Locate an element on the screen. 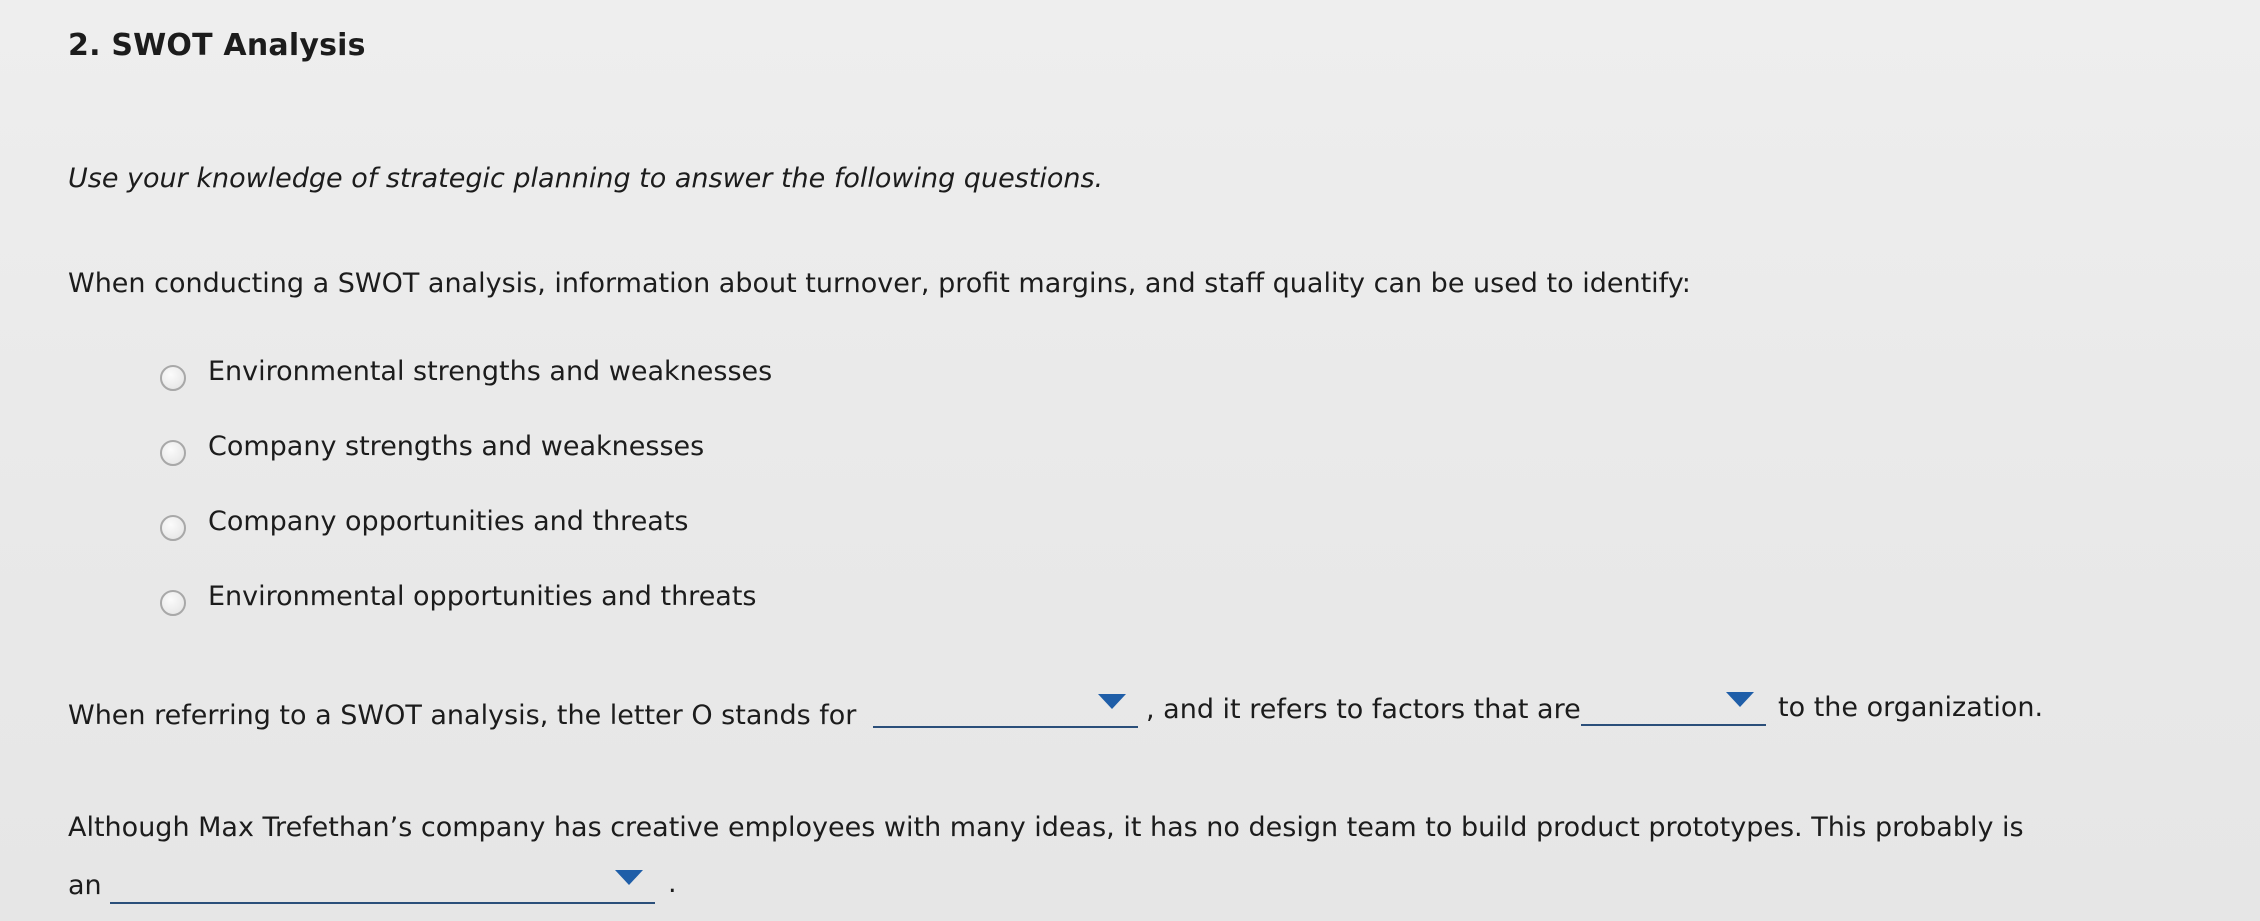 The height and width of the screenshot is (921, 2260). option-label: Environmental strengths and weaknesses is located at coordinates (490, 371).